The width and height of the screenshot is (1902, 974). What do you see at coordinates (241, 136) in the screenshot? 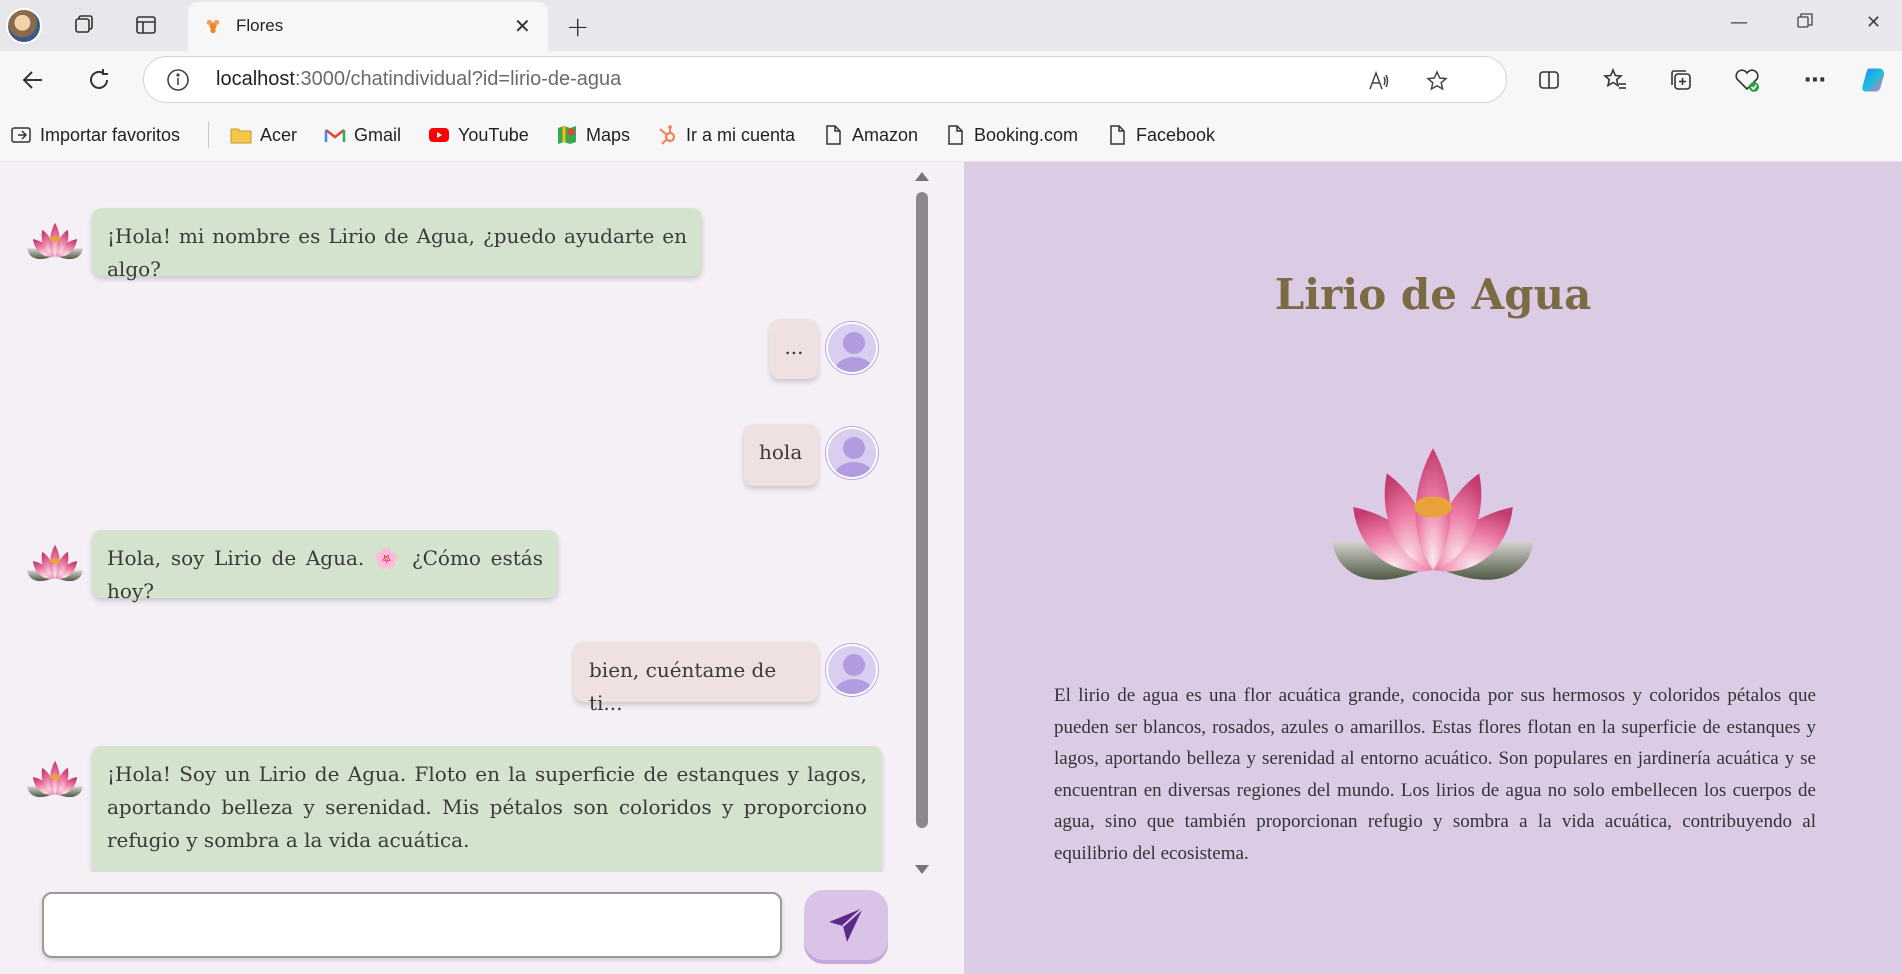
I see `folder-icon` at bounding box center [241, 136].